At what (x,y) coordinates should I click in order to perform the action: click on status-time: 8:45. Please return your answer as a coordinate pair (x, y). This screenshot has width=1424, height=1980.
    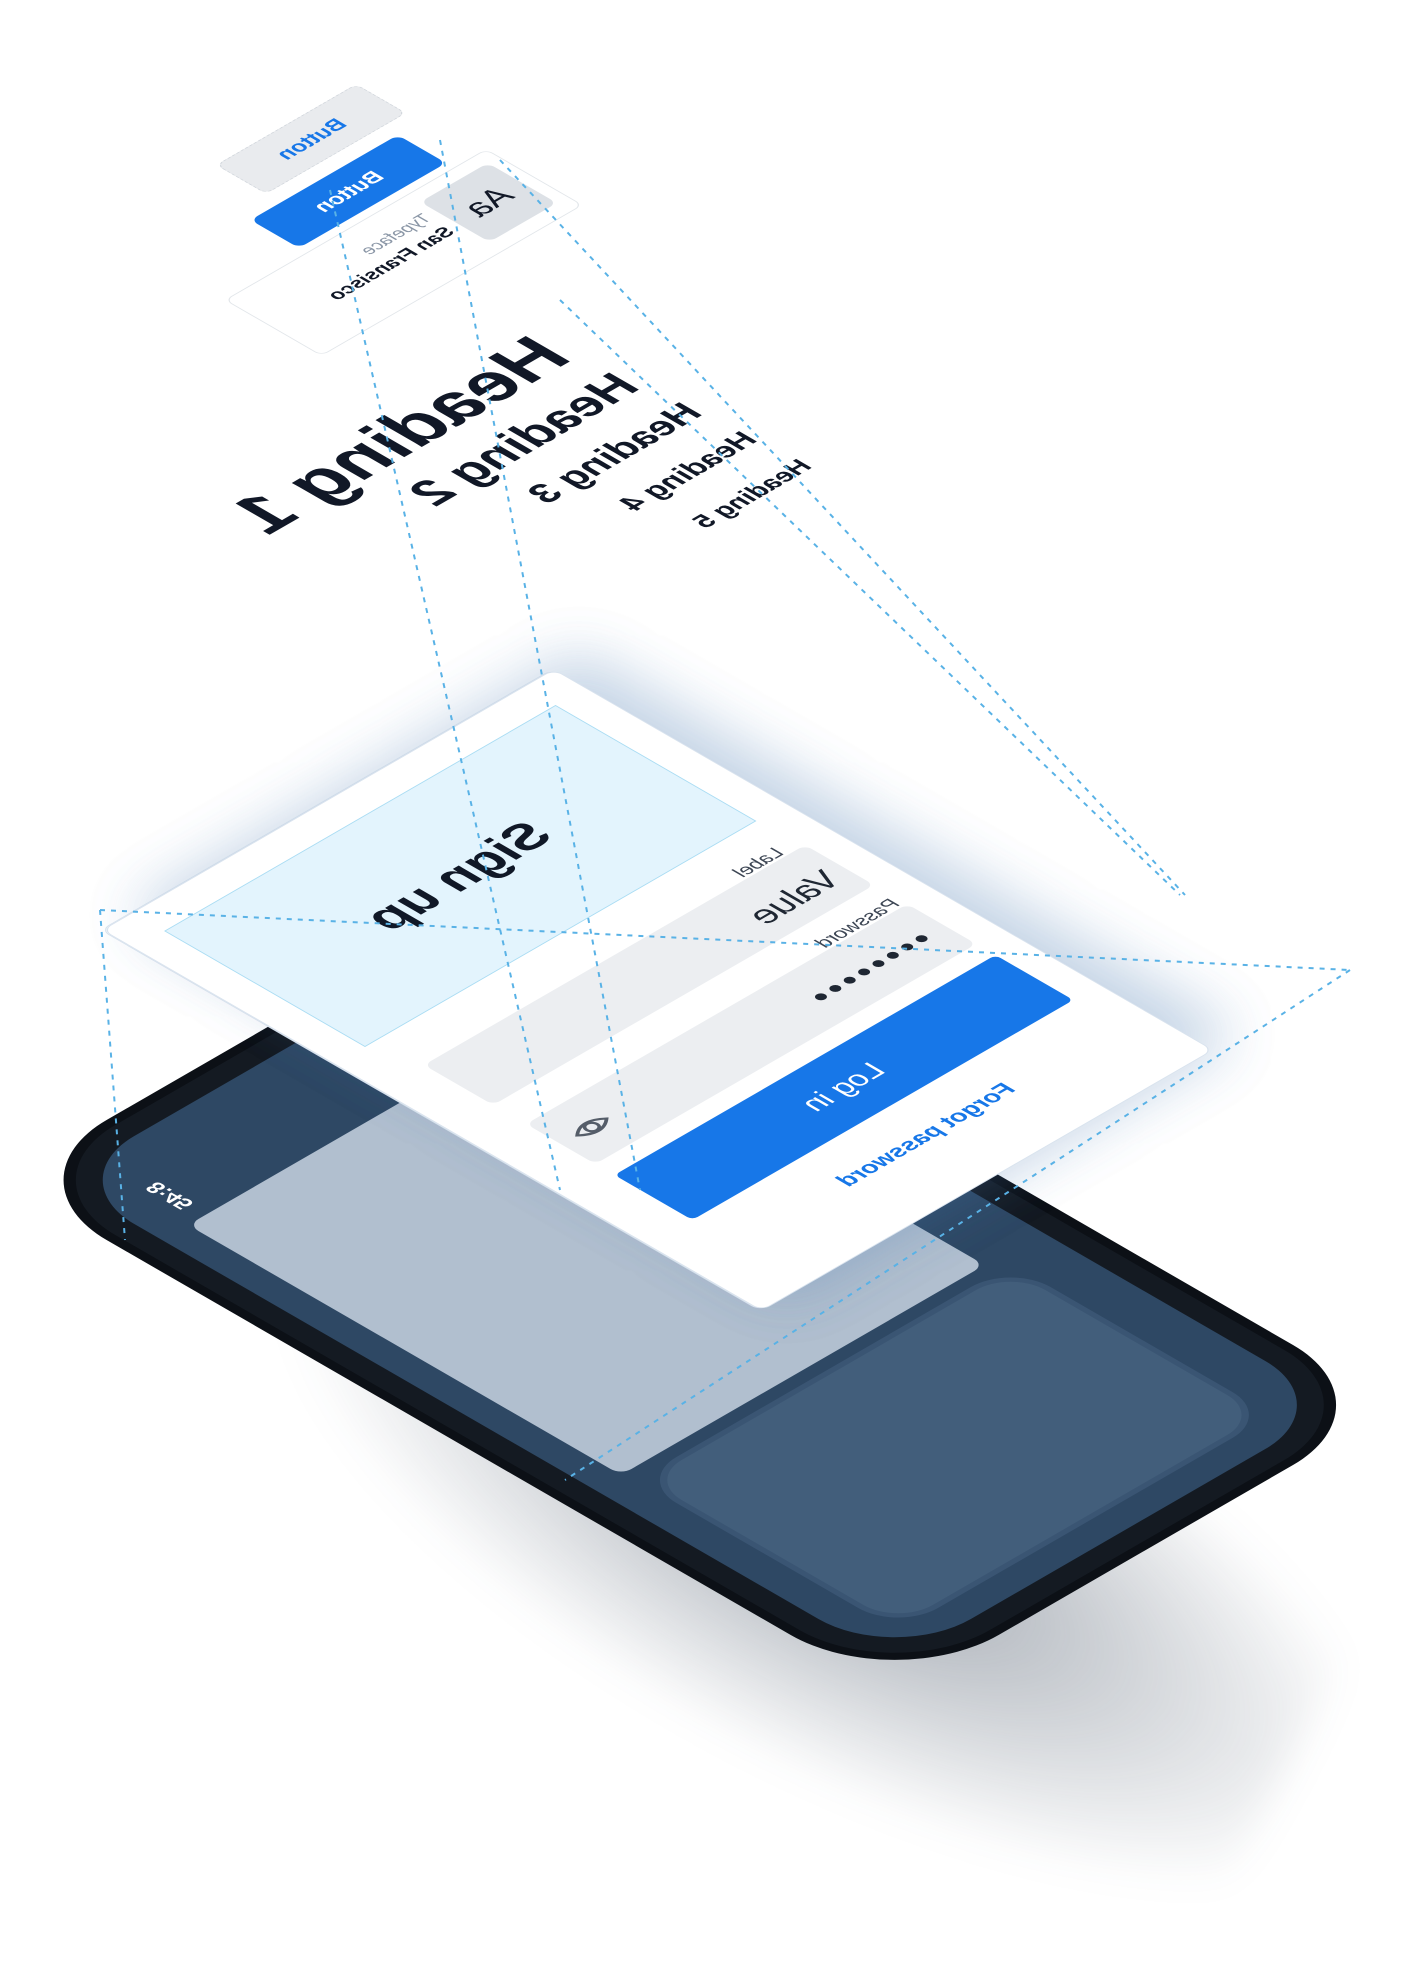
    Looking at the image, I should click on (169, 1196).